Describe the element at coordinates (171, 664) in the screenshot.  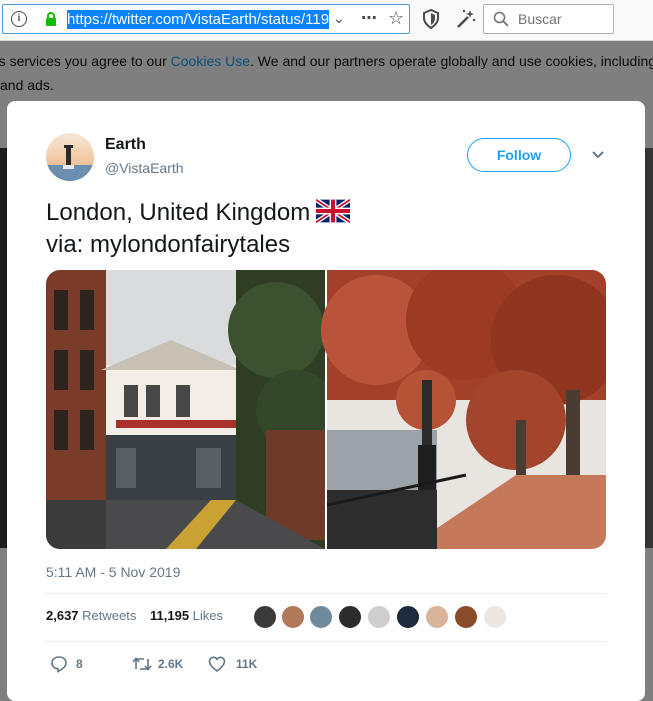
I see `retweet-count: 2.6K` at that location.